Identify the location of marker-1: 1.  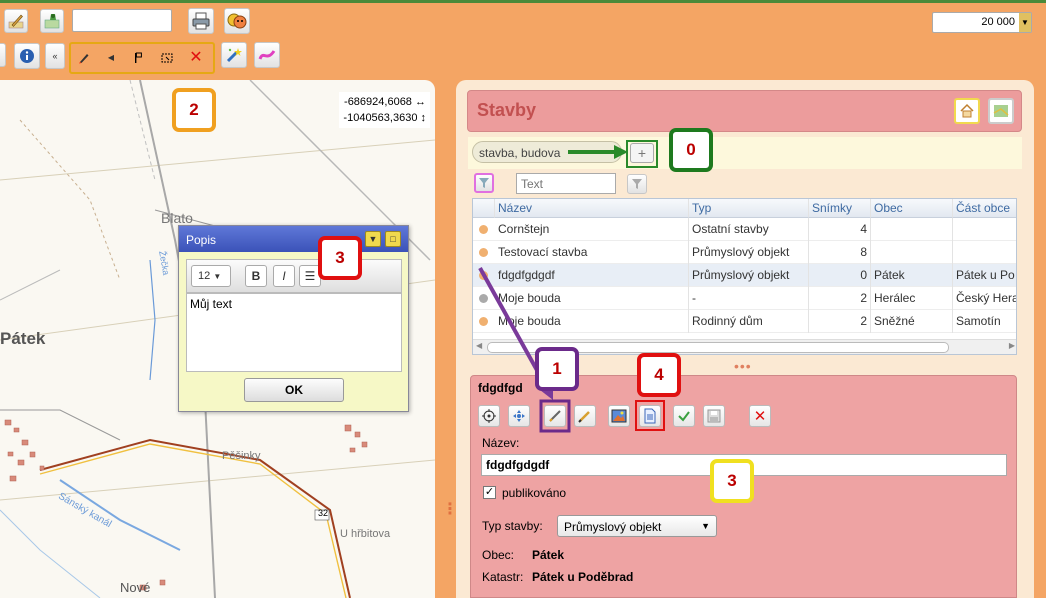
(557, 369).